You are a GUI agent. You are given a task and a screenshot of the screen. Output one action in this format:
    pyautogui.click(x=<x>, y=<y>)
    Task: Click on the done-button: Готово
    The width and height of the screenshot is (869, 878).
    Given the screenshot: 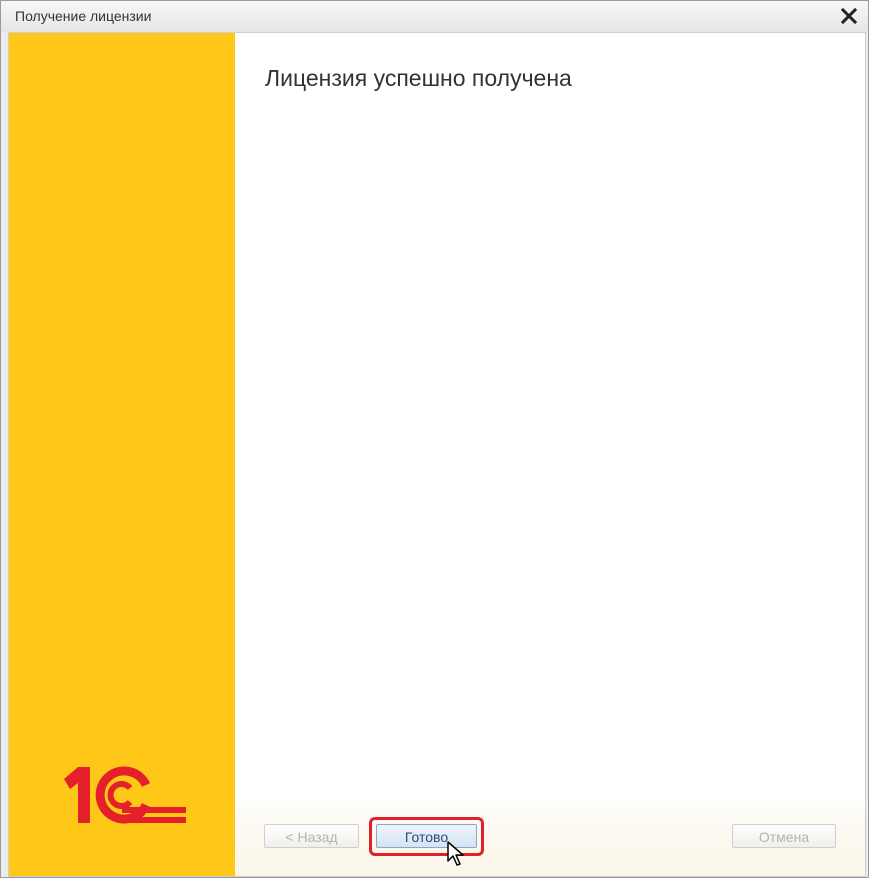 What is the action you would take?
    pyautogui.click(x=426, y=836)
    